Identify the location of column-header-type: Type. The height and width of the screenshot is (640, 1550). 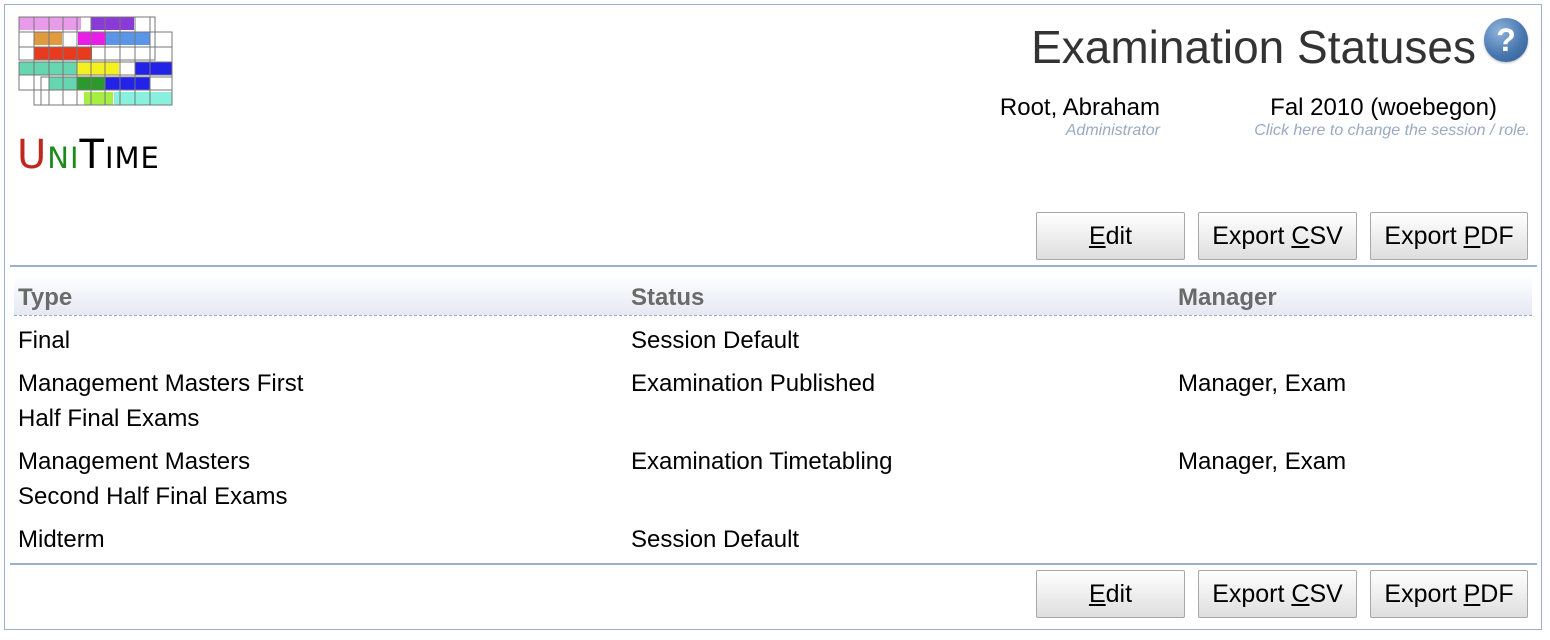
(45, 298).